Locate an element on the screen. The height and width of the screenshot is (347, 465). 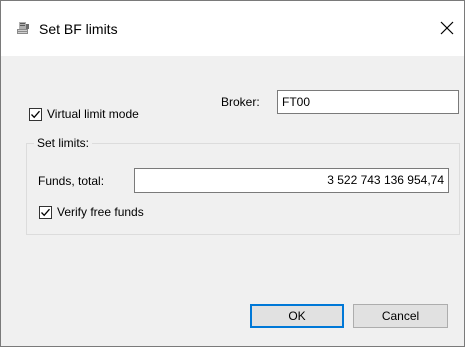
broker-input: FT00 is located at coordinates (368, 102).